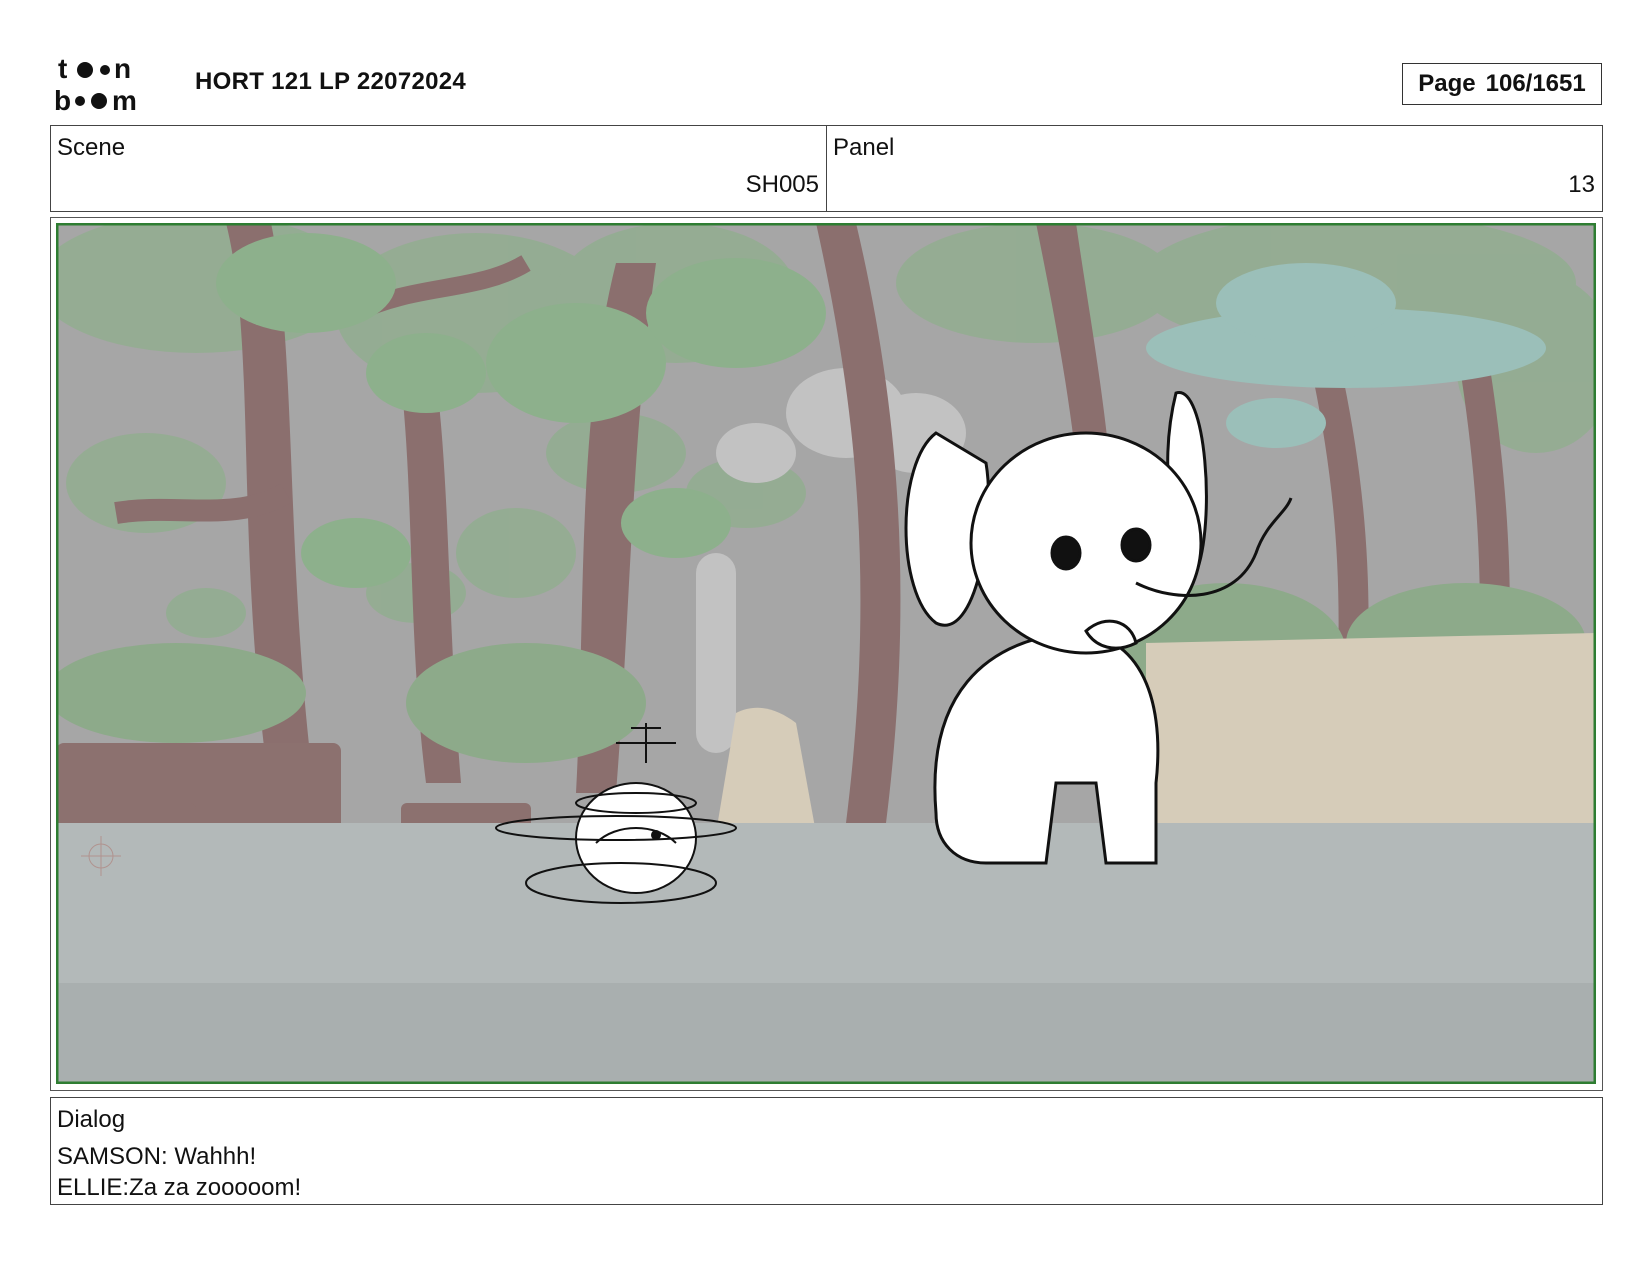  Describe the element at coordinates (91, 147) in the screenshot. I see `scene-label: Scene` at that location.